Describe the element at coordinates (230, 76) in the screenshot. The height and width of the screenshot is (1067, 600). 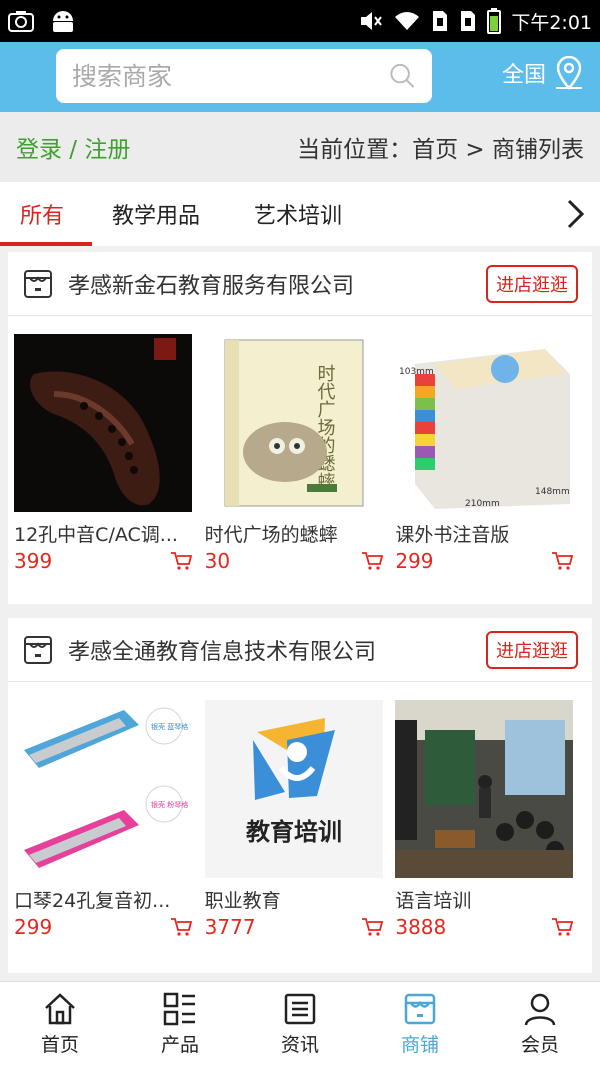
I see `search-input` at that location.